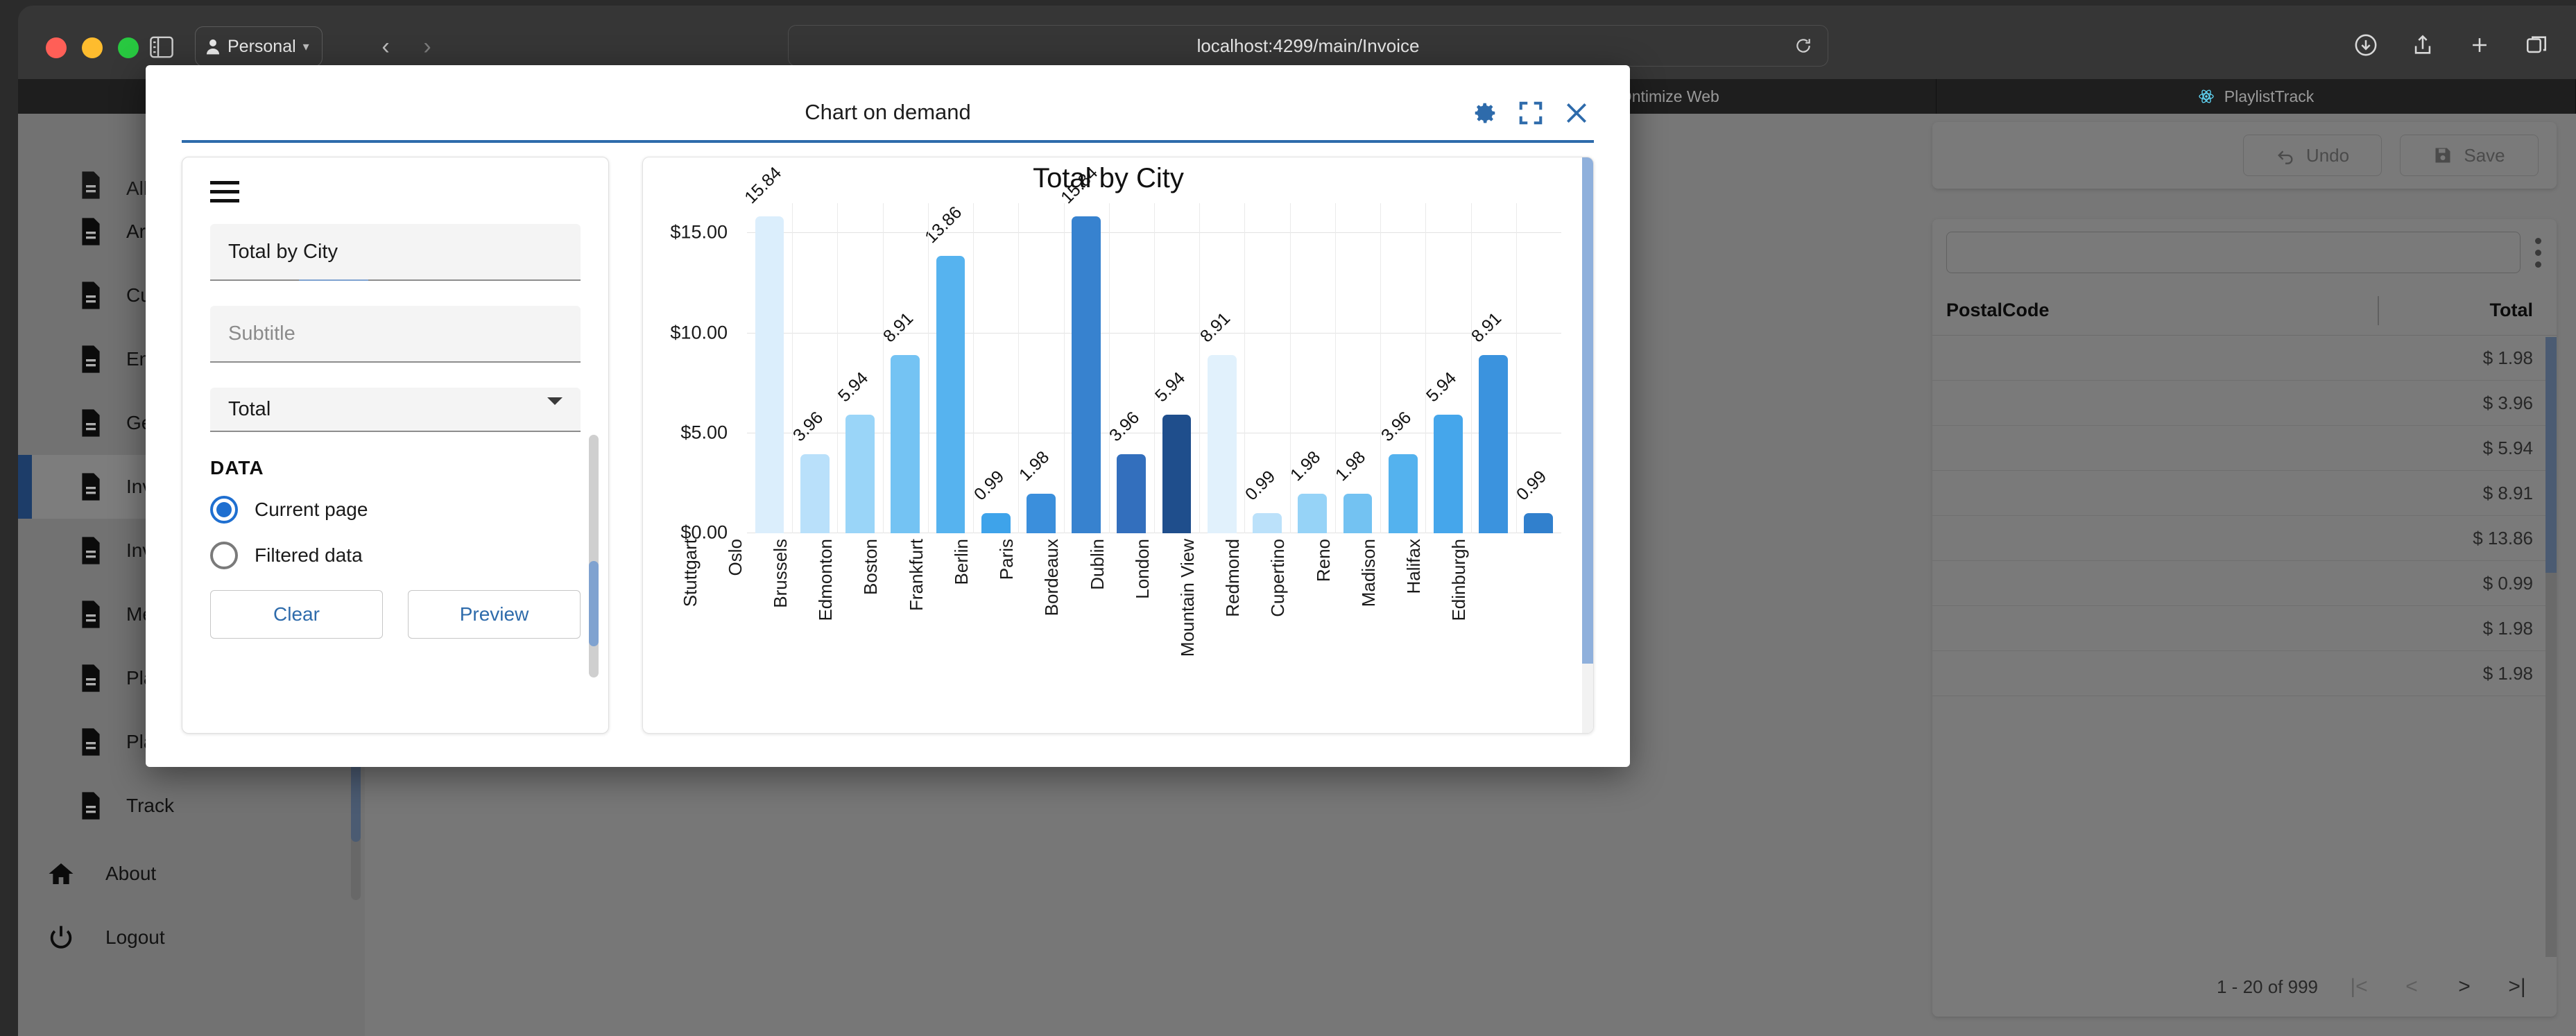 The height and width of the screenshot is (1036, 2576). Describe the element at coordinates (191, 874) in the screenshot. I see `sidebar-item-about: About` at that location.